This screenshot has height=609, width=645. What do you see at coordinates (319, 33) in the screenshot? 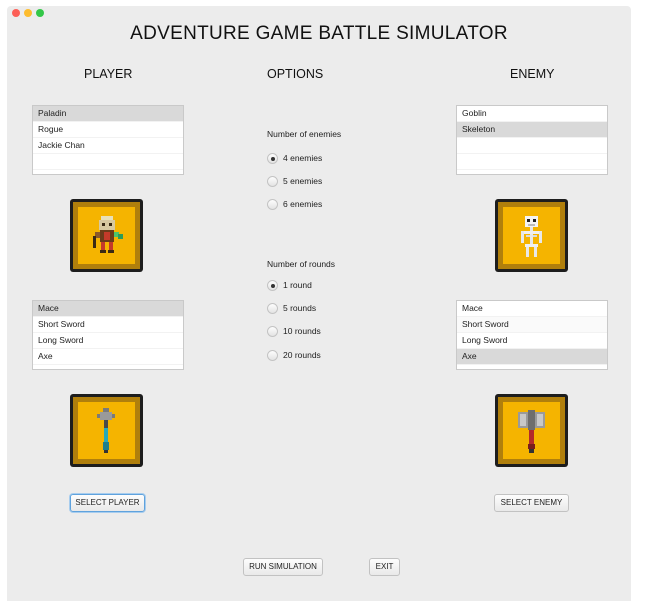
I see `page-title: ADVENTURE GAME BATTLE SIMULATOR` at bounding box center [319, 33].